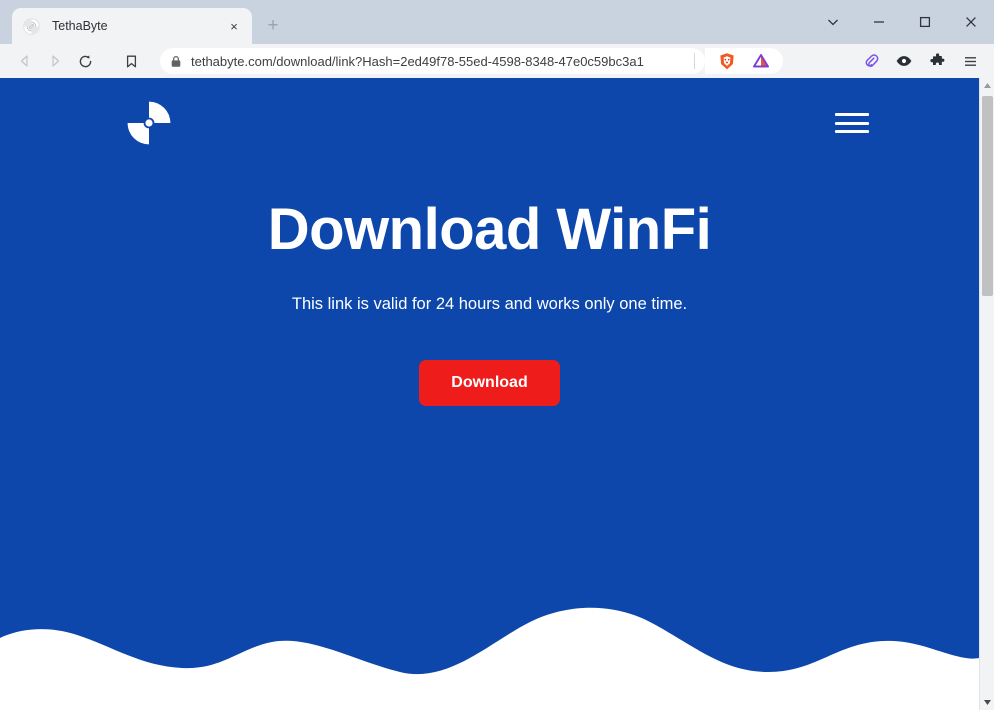  Describe the element at coordinates (871, 61) in the screenshot. I see `paperclip-icon` at that location.